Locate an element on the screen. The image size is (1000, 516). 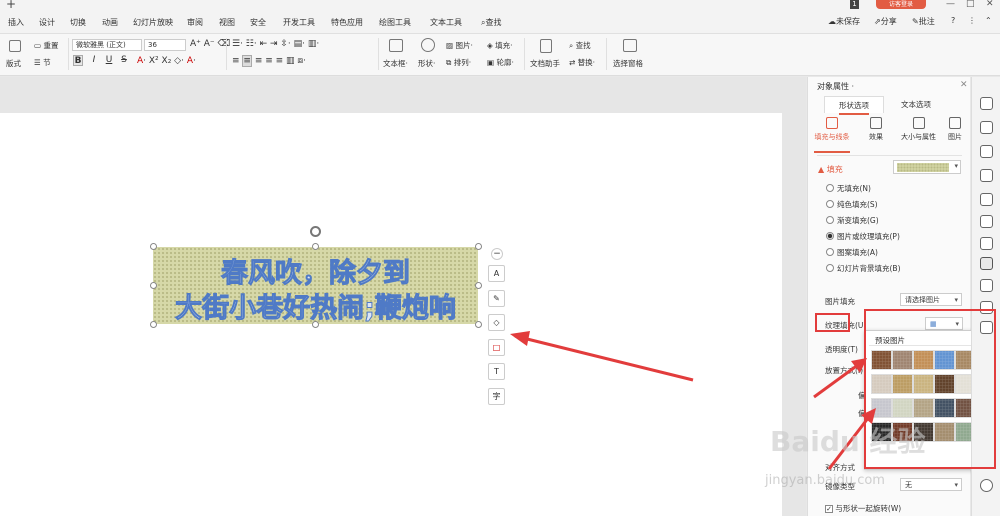
select-pane-button: 选择窗格 is located at coordinates (628, 63).